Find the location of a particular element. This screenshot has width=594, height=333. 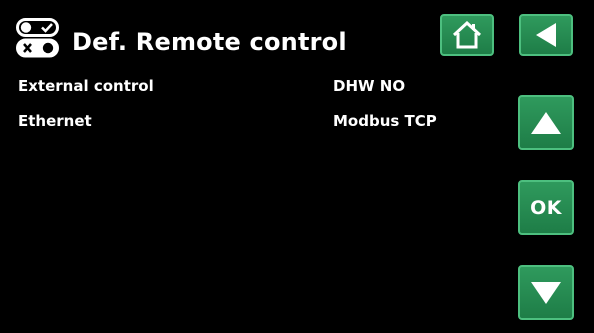

remote-control-switches-icon is located at coordinates (37, 38).